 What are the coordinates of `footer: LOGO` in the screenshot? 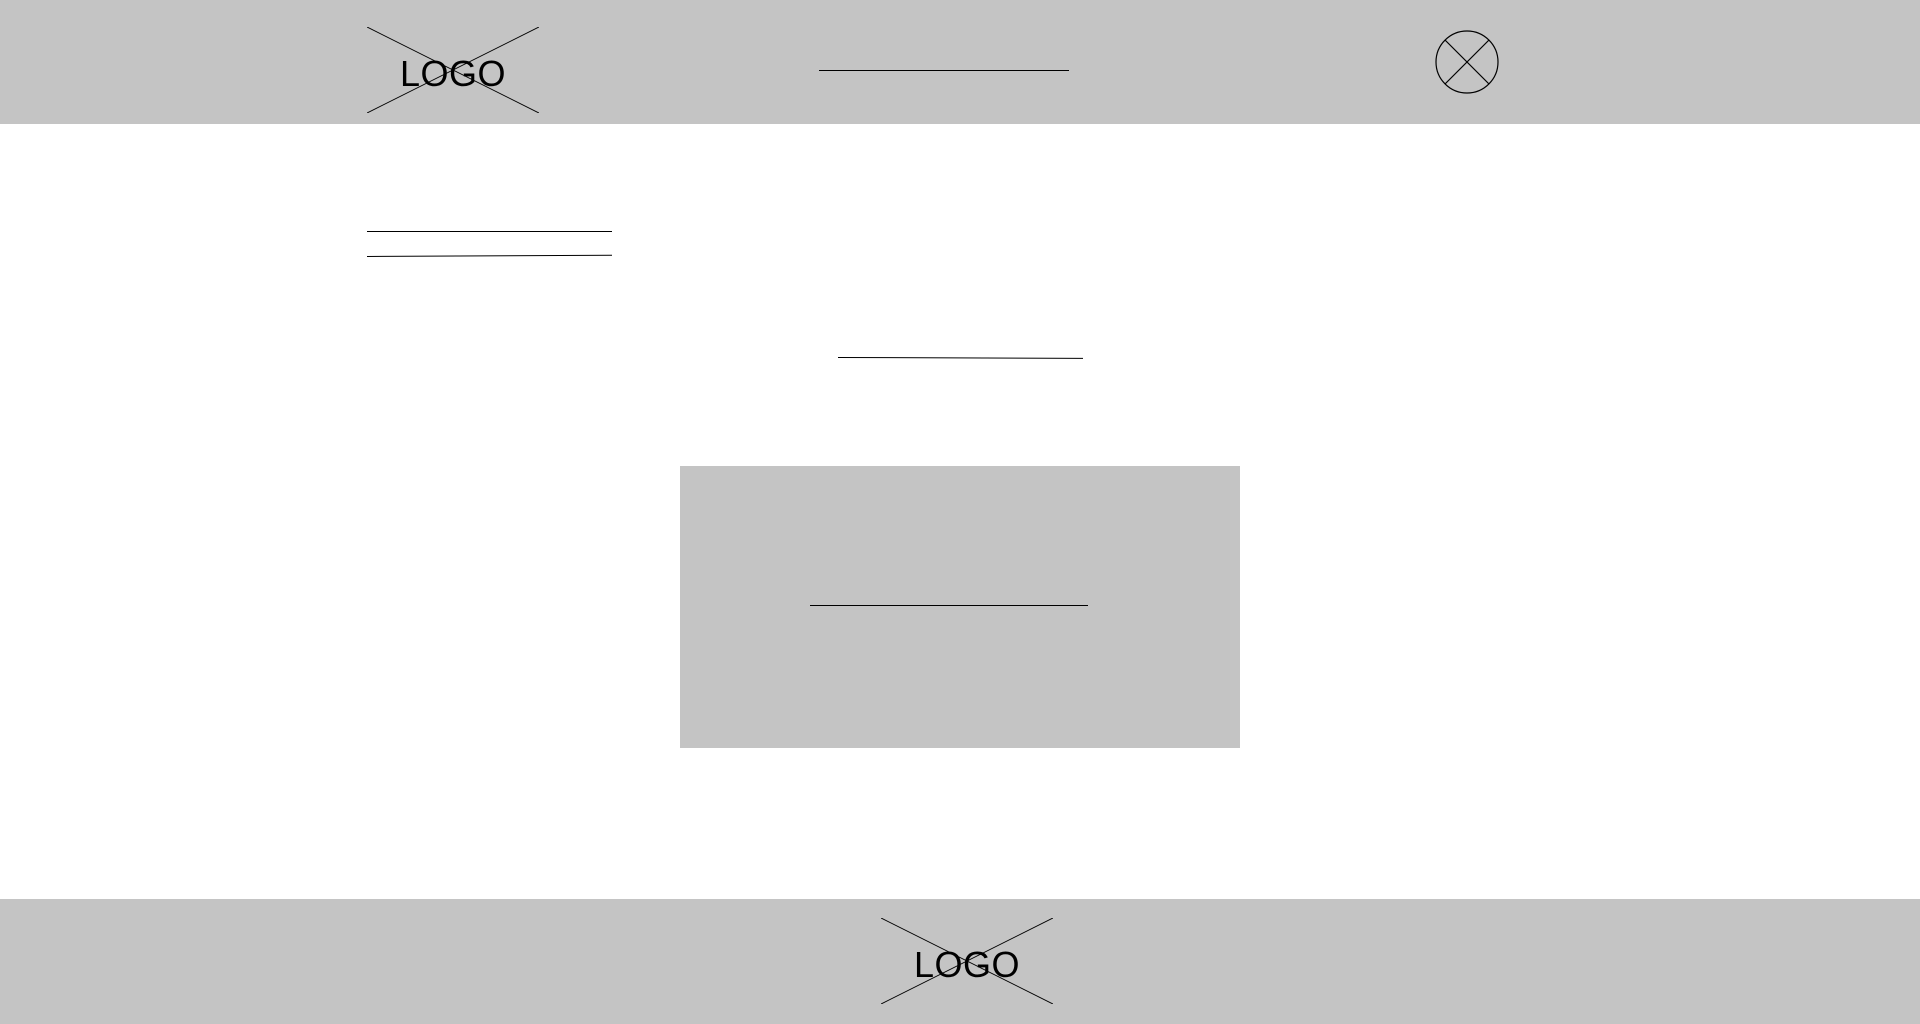 It's located at (960, 961).